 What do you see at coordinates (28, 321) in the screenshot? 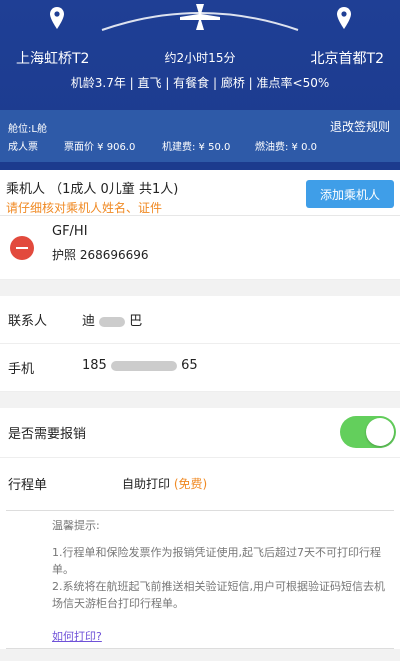
I see `contact-label: 联系人` at bounding box center [28, 321].